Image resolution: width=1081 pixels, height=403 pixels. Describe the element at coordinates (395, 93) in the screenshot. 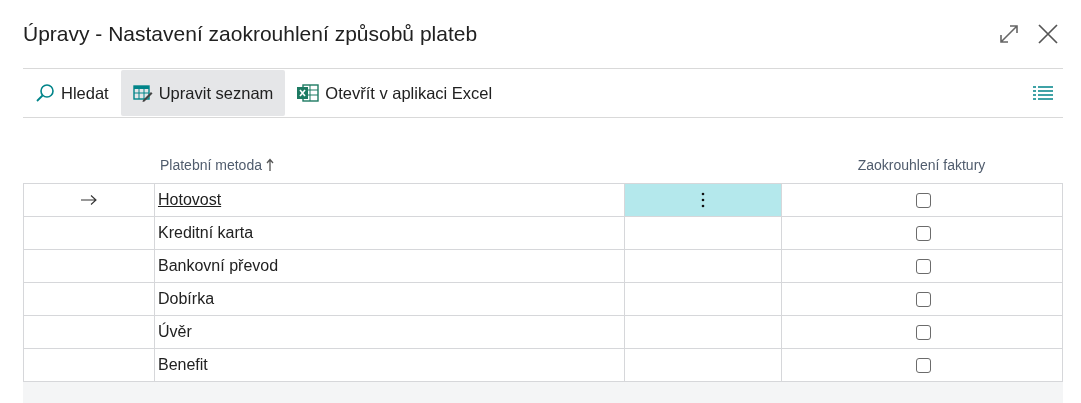

I see `excel-button: Otevřít v aplikaci Excel` at that location.